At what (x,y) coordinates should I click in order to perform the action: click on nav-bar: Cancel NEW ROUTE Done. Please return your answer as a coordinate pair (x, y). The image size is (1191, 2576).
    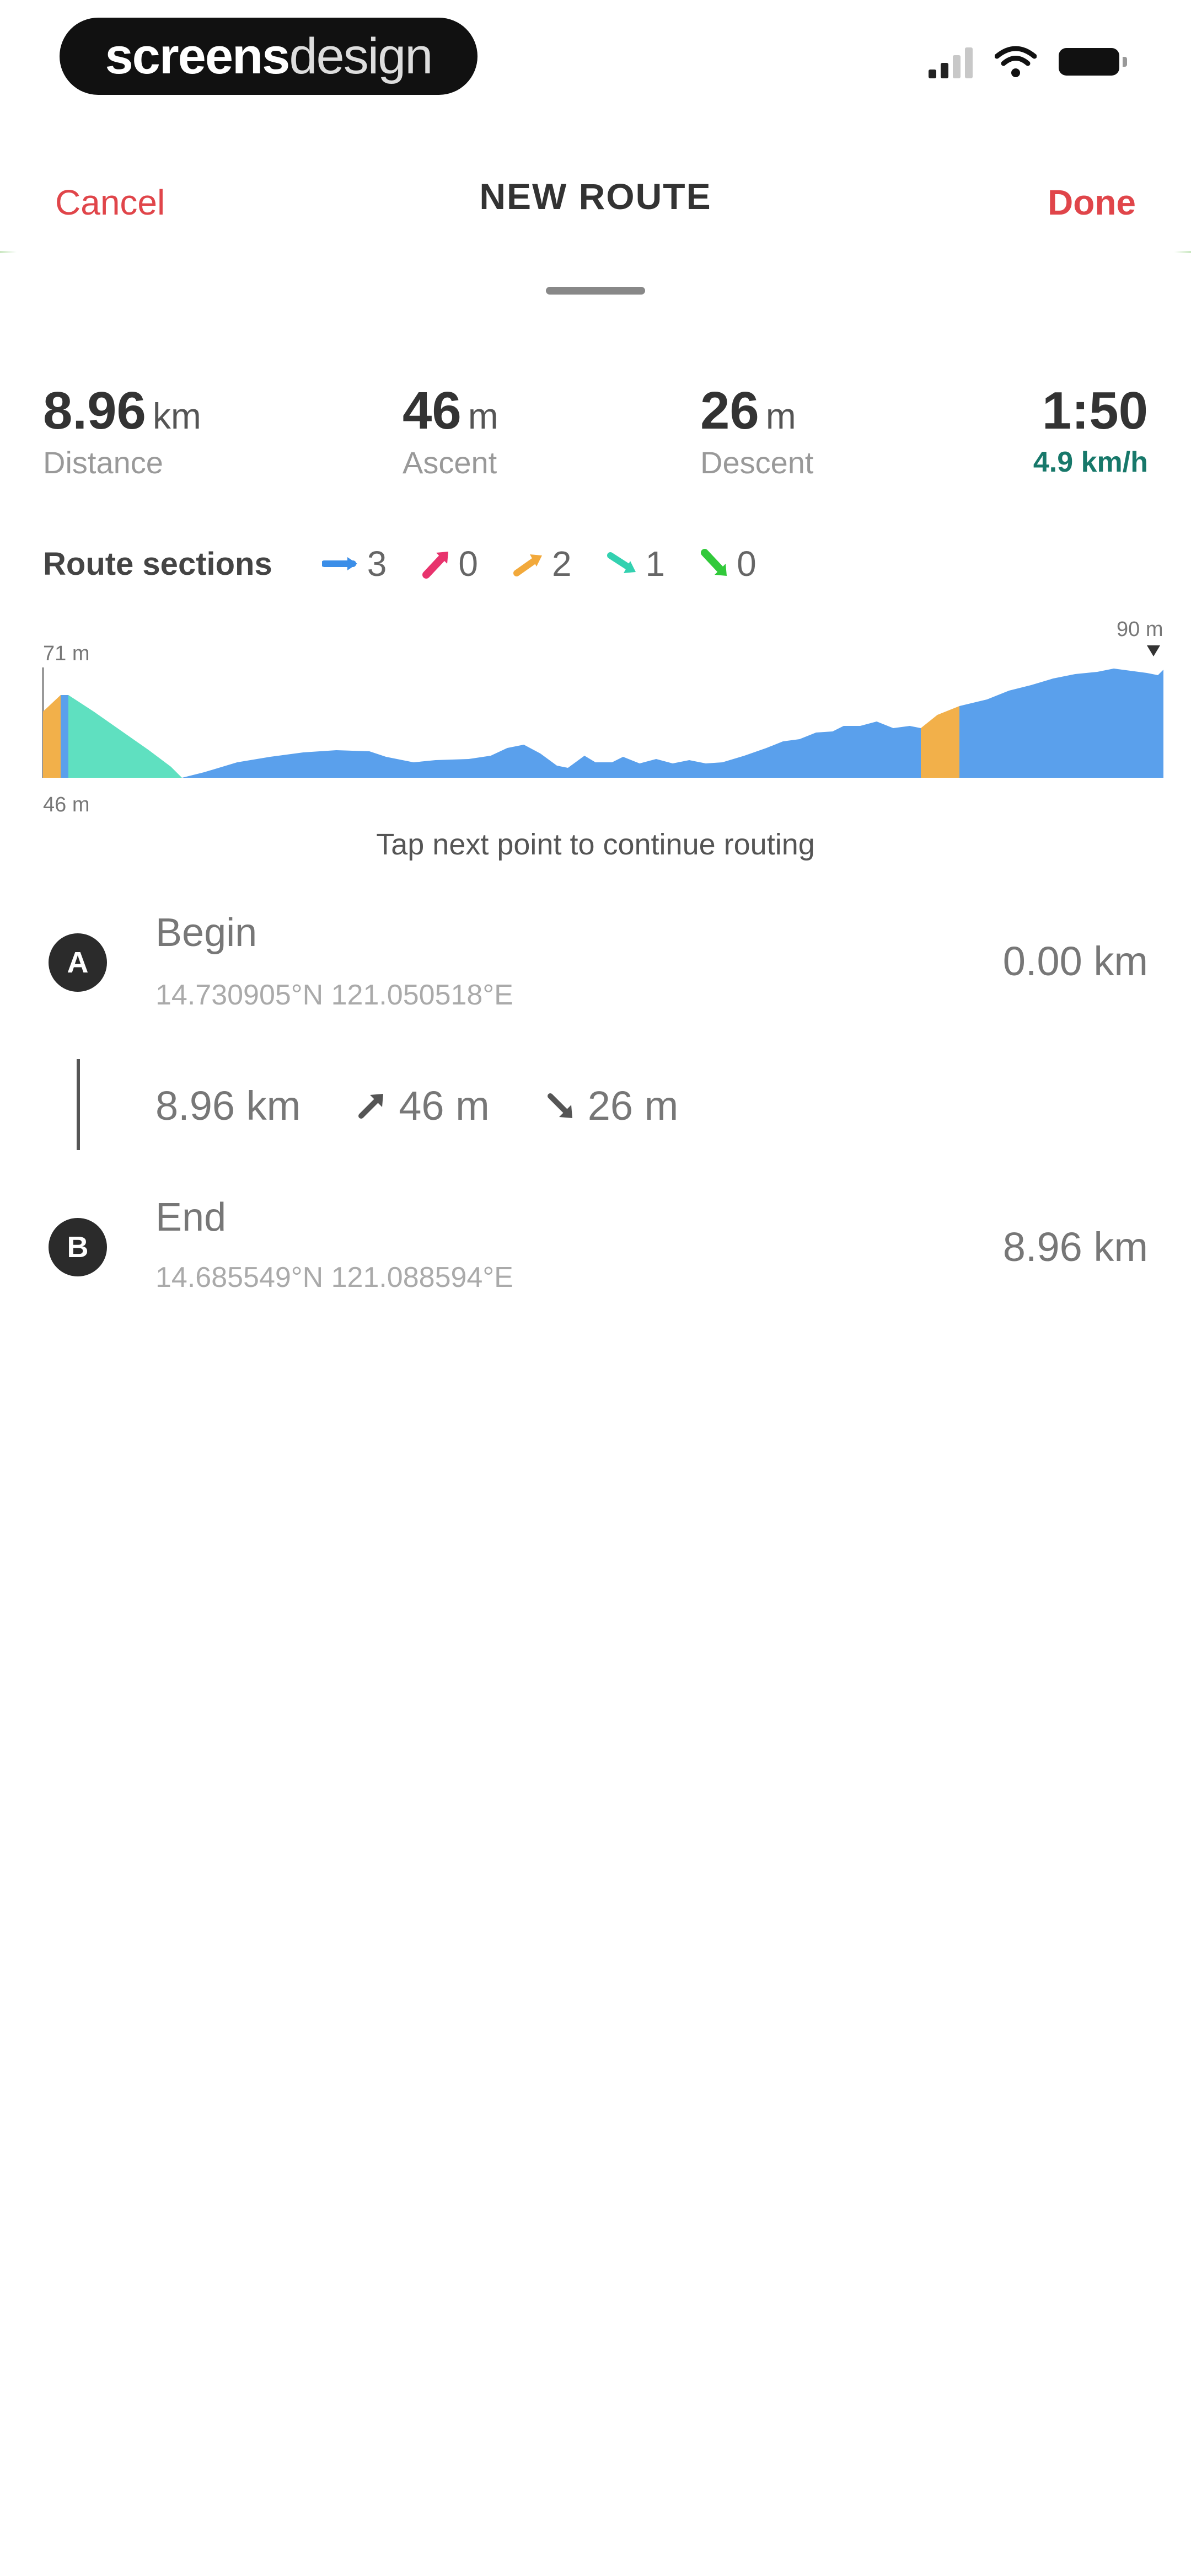
    Looking at the image, I should click on (595, 193).